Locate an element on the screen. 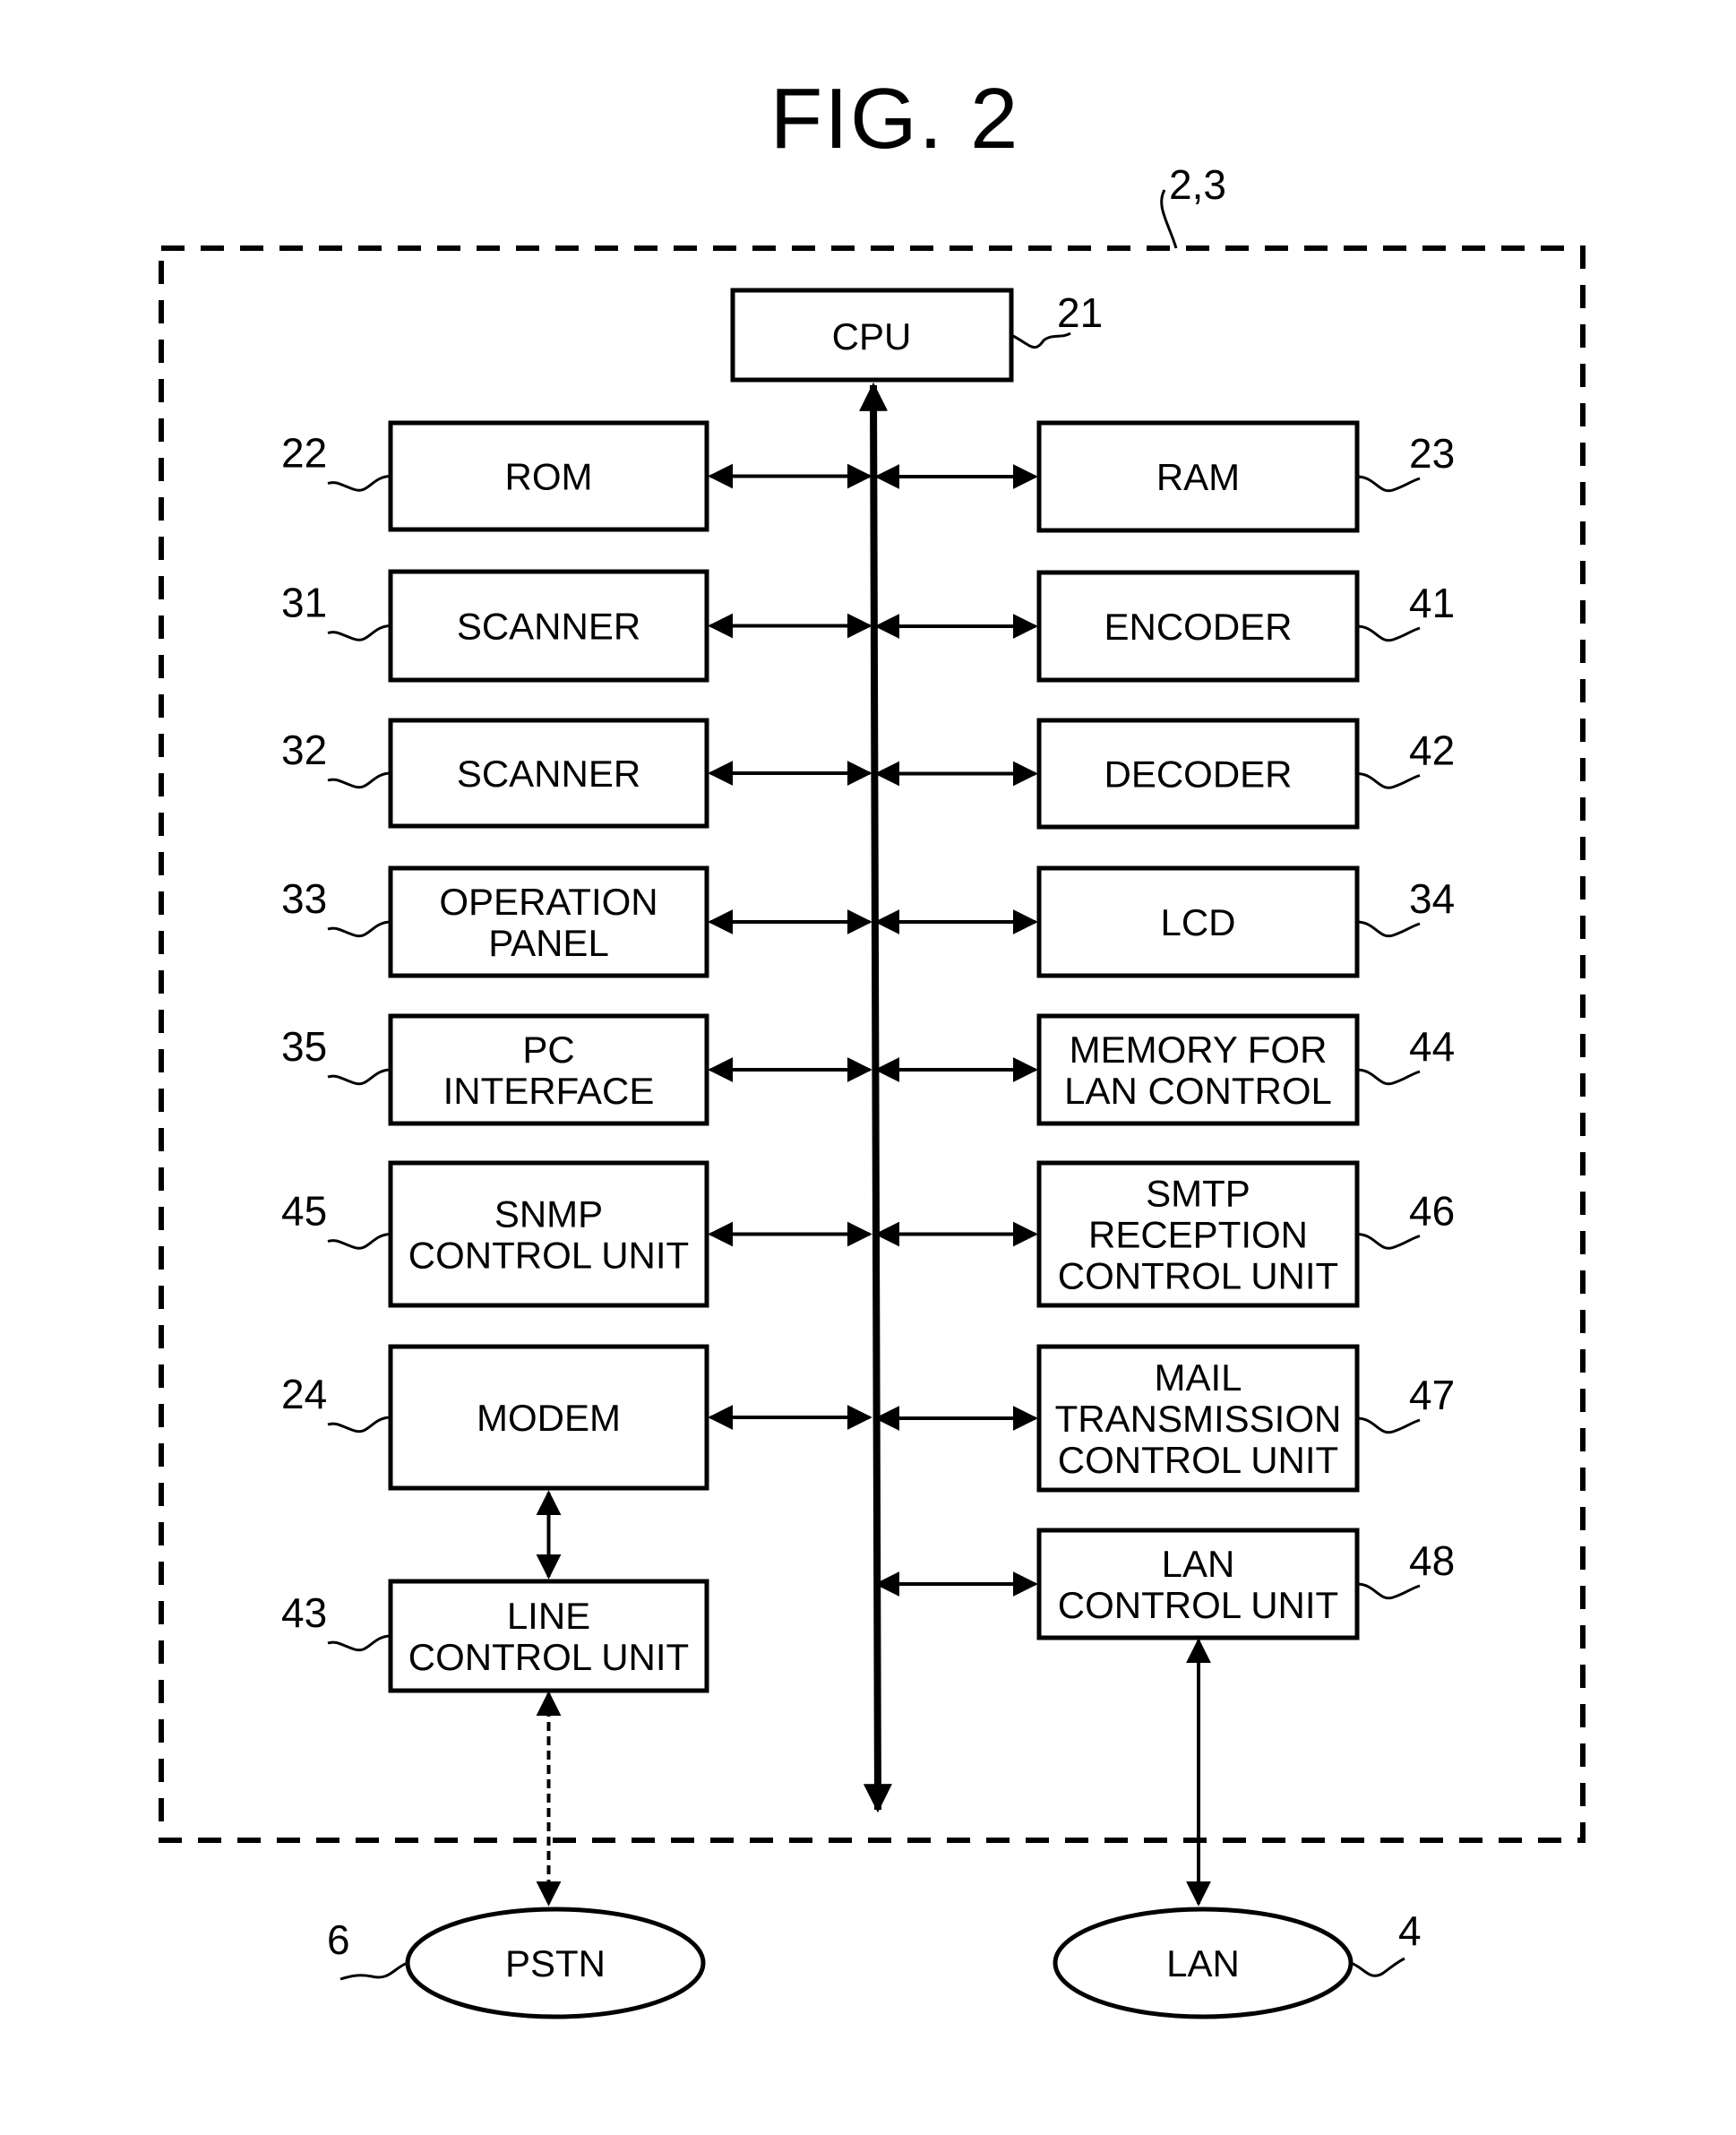  ref-number: 6 is located at coordinates (339, 1939).